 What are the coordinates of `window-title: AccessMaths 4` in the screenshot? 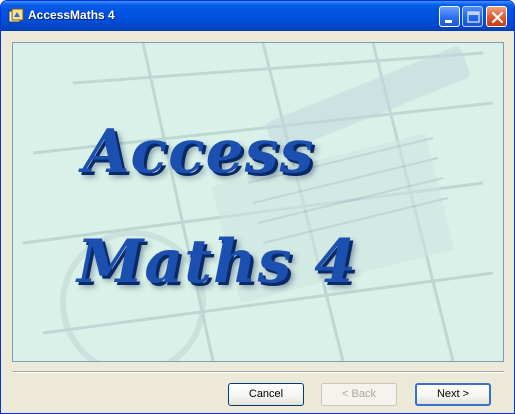 It's located at (71, 15).